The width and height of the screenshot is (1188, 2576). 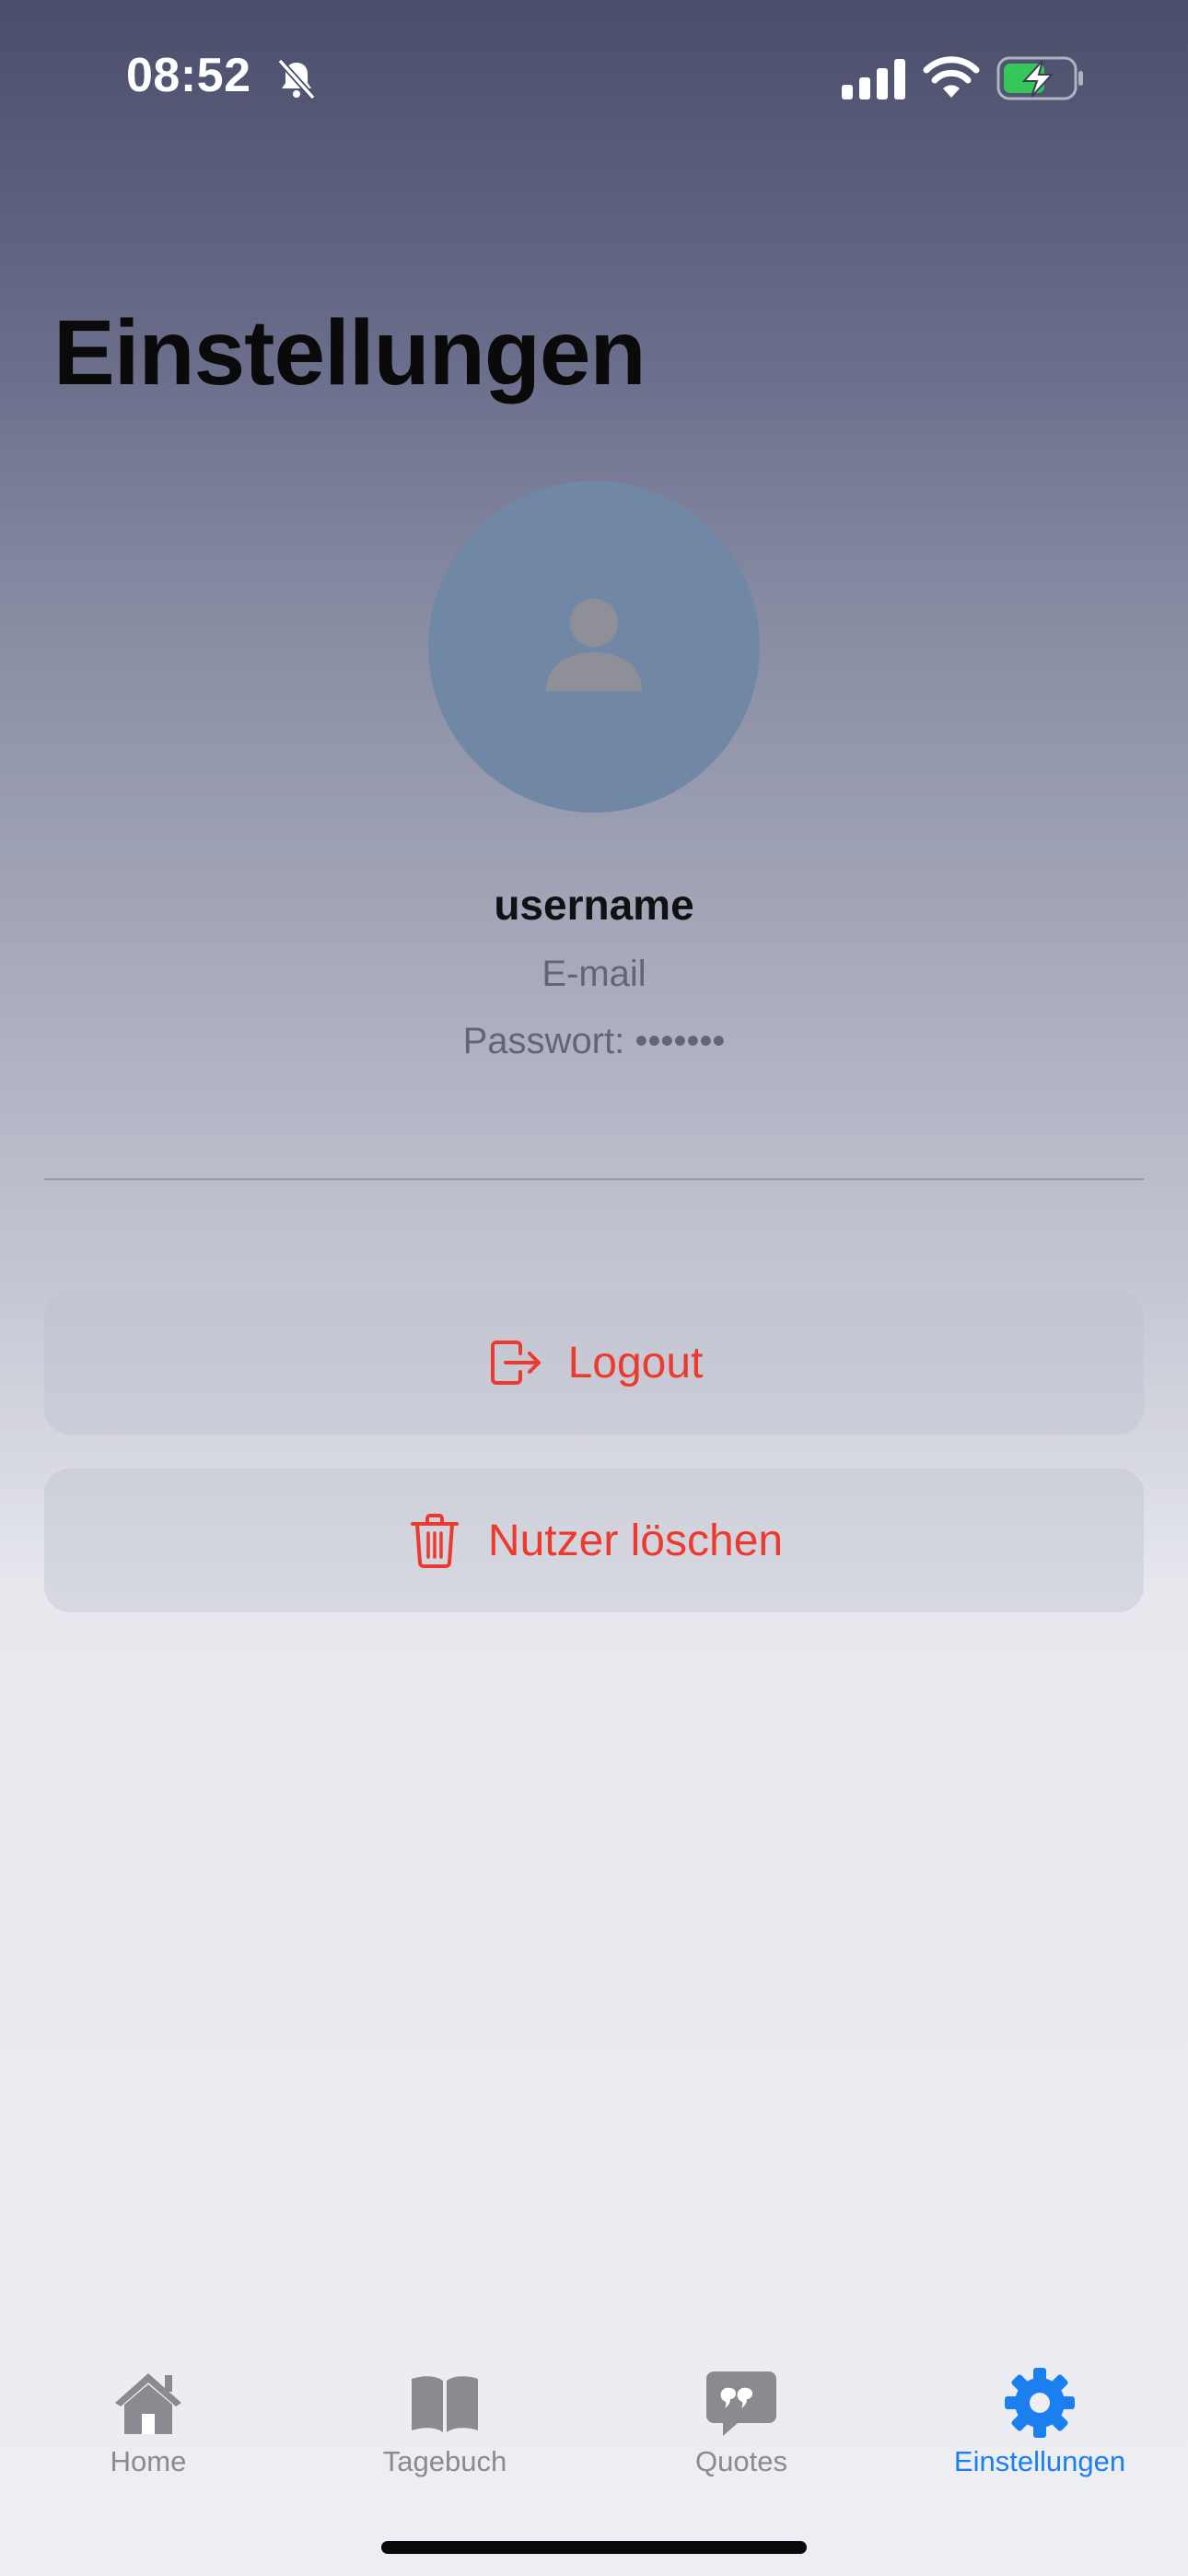 I want to click on logout-icon, so click(x=515, y=1363).